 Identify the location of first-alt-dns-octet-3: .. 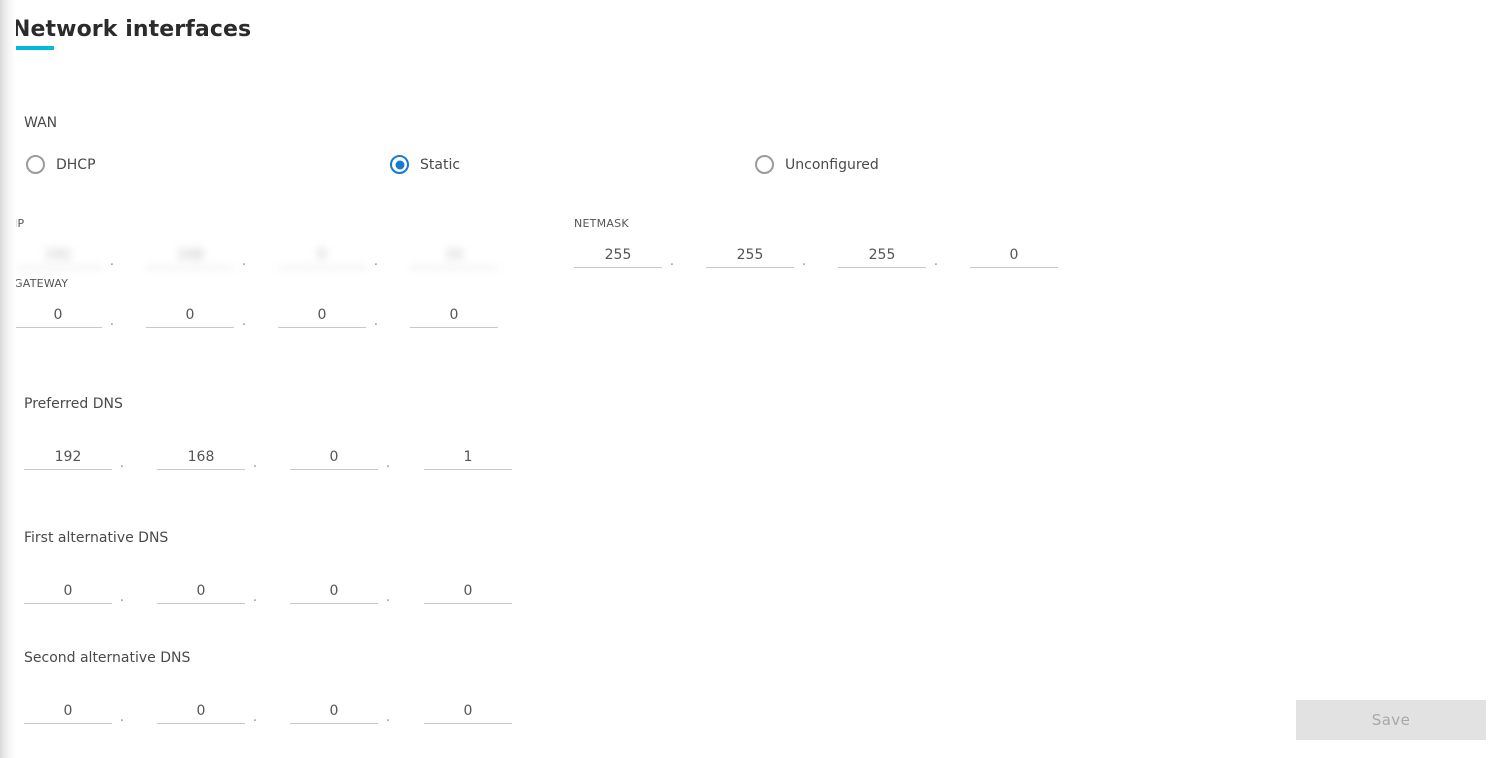
(340, 592).